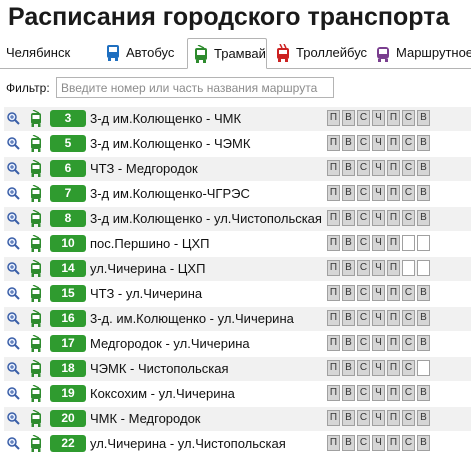 The image size is (471, 457). What do you see at coordinates (165, 118) in the screenshot?
I see `route-name: 3-д им.Колющенко - ЧМК` at bounding box center [165, 118].